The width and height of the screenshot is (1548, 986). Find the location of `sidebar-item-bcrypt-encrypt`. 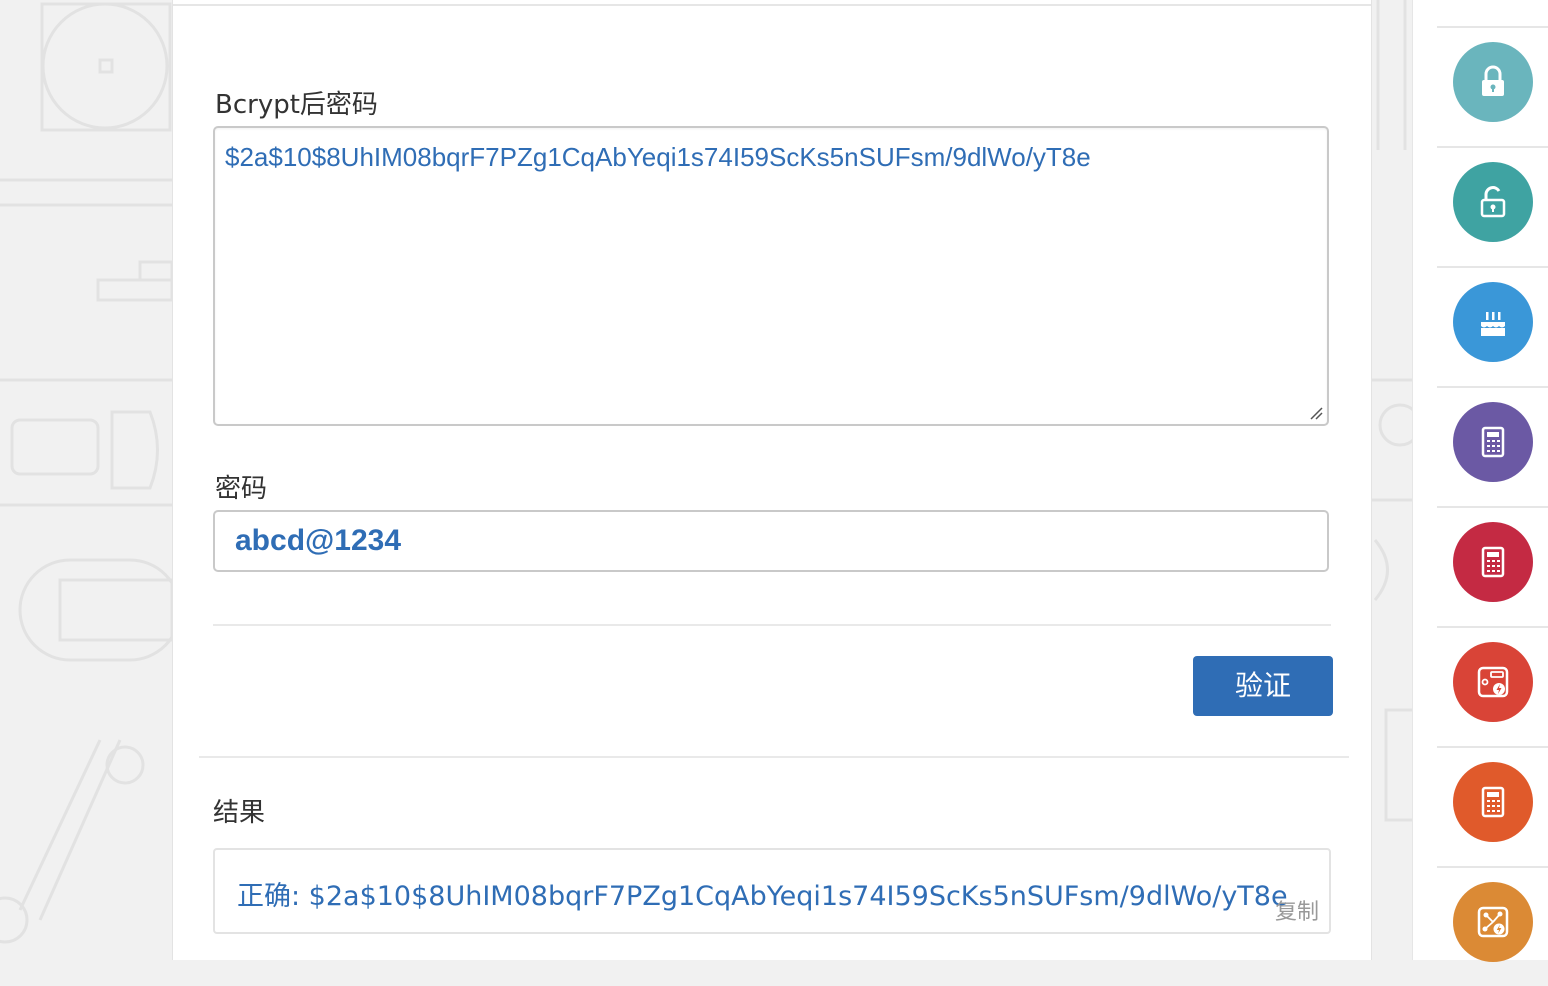

sidebar-item-bcrypt-encrypt is located at coordinates (1480, 86).